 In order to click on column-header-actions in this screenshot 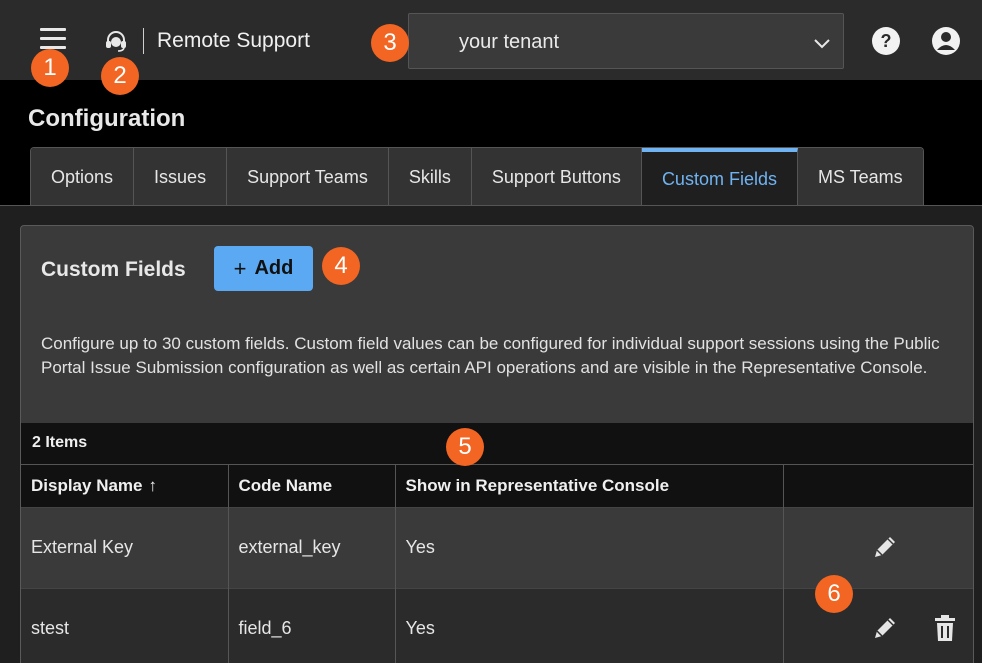, I will do `click(878, 486)`.